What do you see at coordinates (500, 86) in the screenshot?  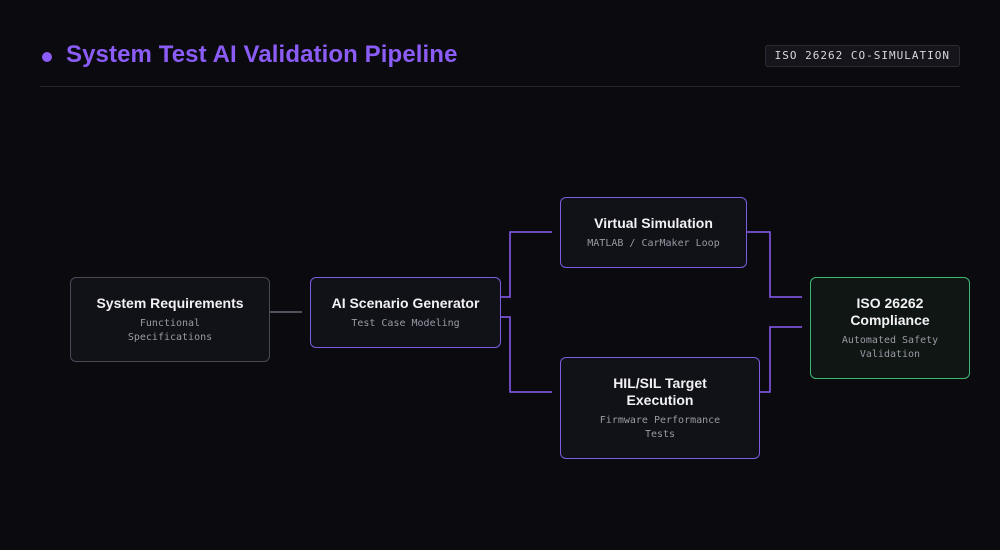 I see `header-divider` at bounding box center [500, 86].